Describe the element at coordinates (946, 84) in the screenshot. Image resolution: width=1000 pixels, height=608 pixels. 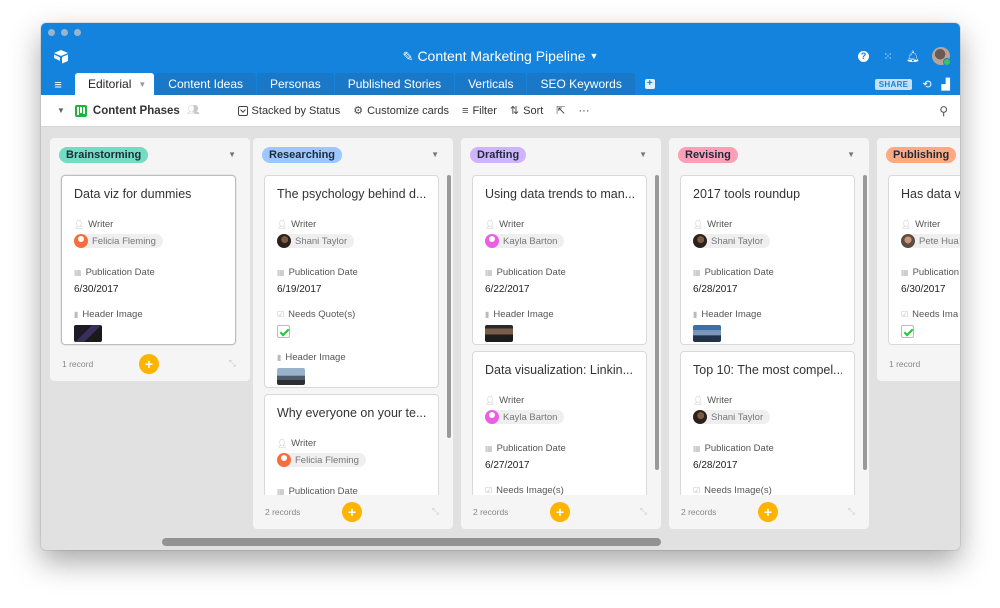
I see `blocks-icon: ▟` at that location.